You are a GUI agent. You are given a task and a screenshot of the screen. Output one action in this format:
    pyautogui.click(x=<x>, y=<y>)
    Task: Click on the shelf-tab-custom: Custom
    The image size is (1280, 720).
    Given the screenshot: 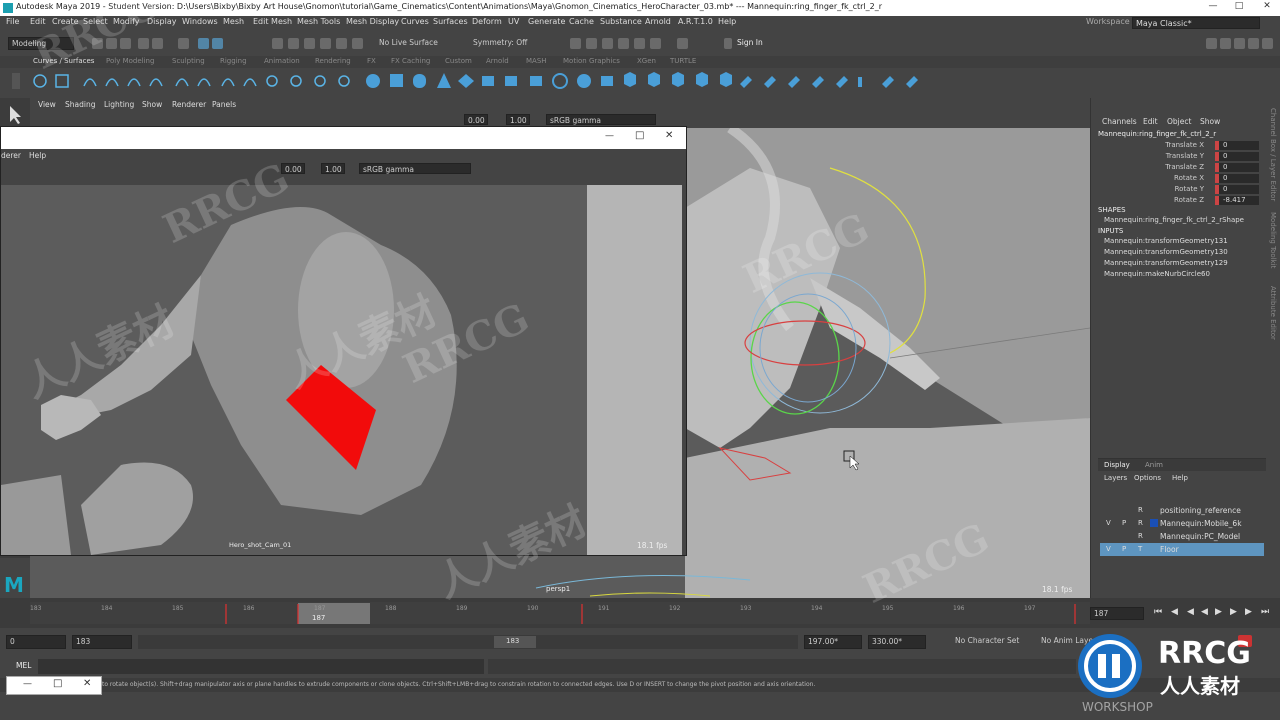 What is the action you would take?
    pyautogui.click(x=458, y=61)
    